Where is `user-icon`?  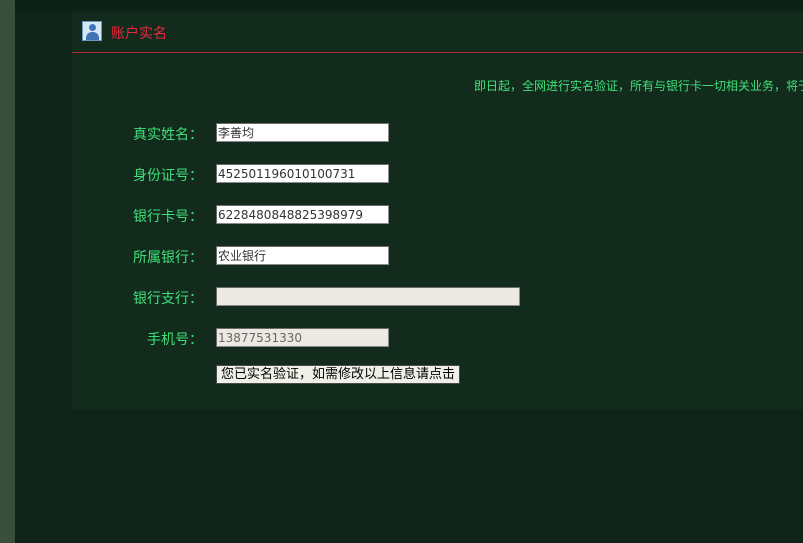
user-icon is located at coordinates (92, 31).